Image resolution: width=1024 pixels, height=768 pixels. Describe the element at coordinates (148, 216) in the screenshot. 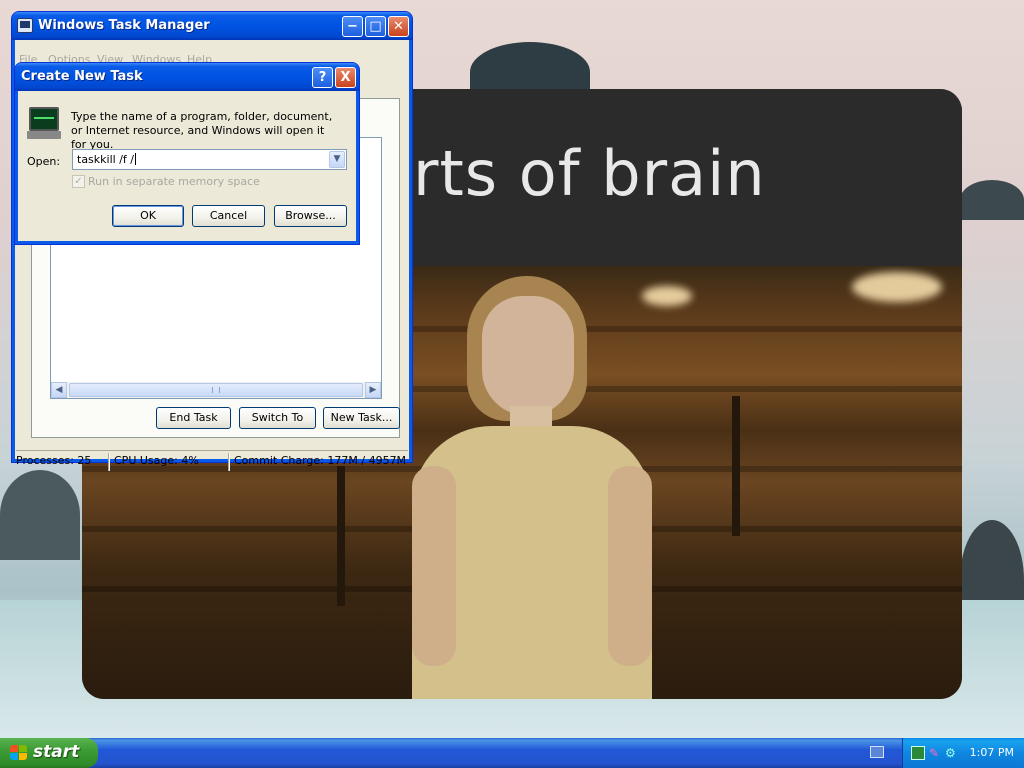

I see `ok-button: OK` at that location.